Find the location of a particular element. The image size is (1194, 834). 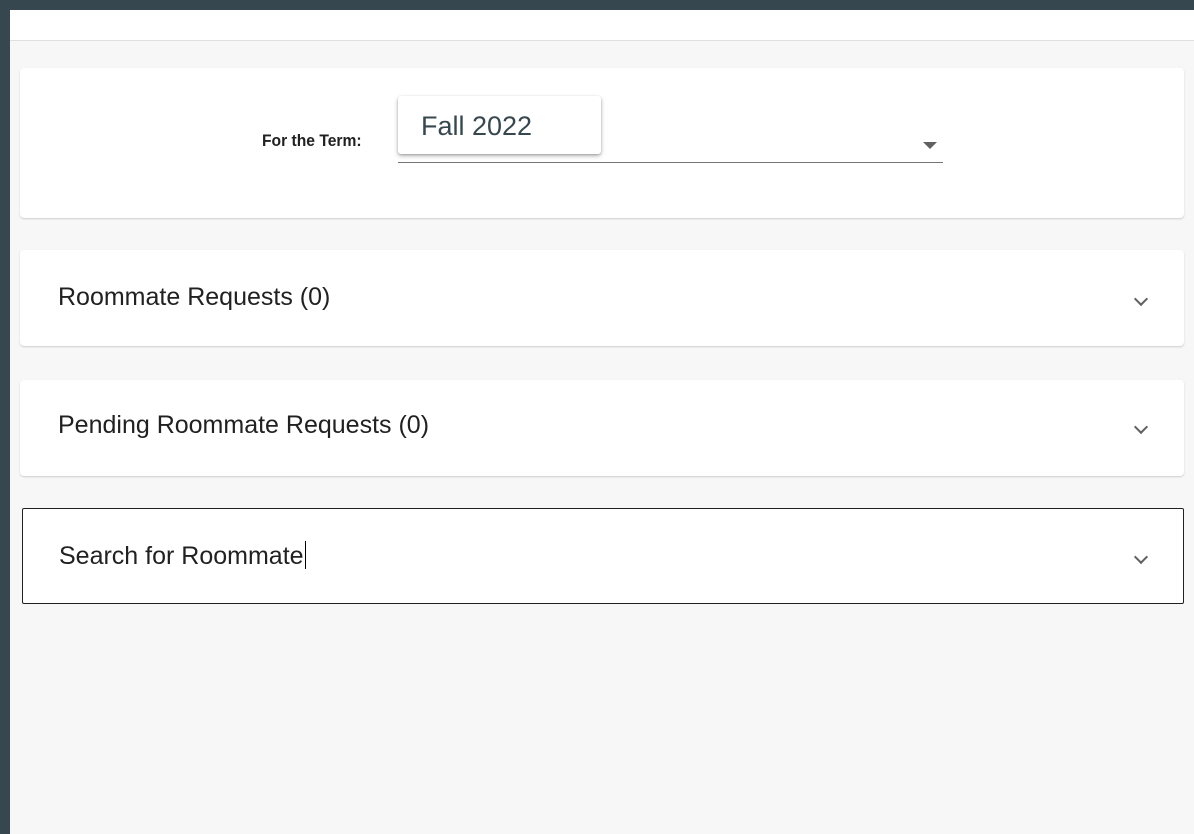

search-for-roommate-label: Search for Roommate is located at coordinates (181, 556).